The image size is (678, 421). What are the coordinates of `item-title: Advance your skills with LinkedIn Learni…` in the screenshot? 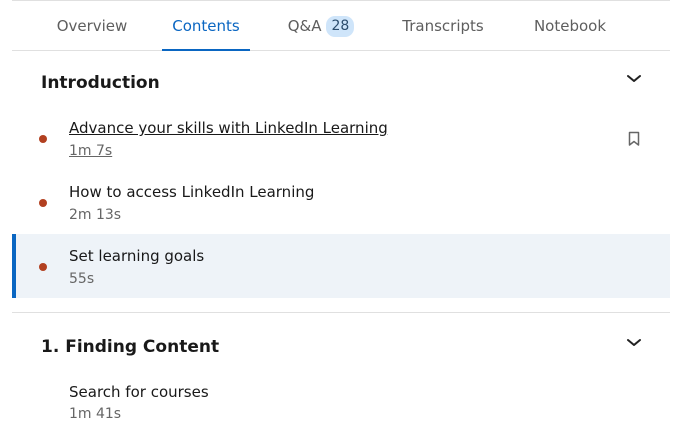 It's located at (228, 128).